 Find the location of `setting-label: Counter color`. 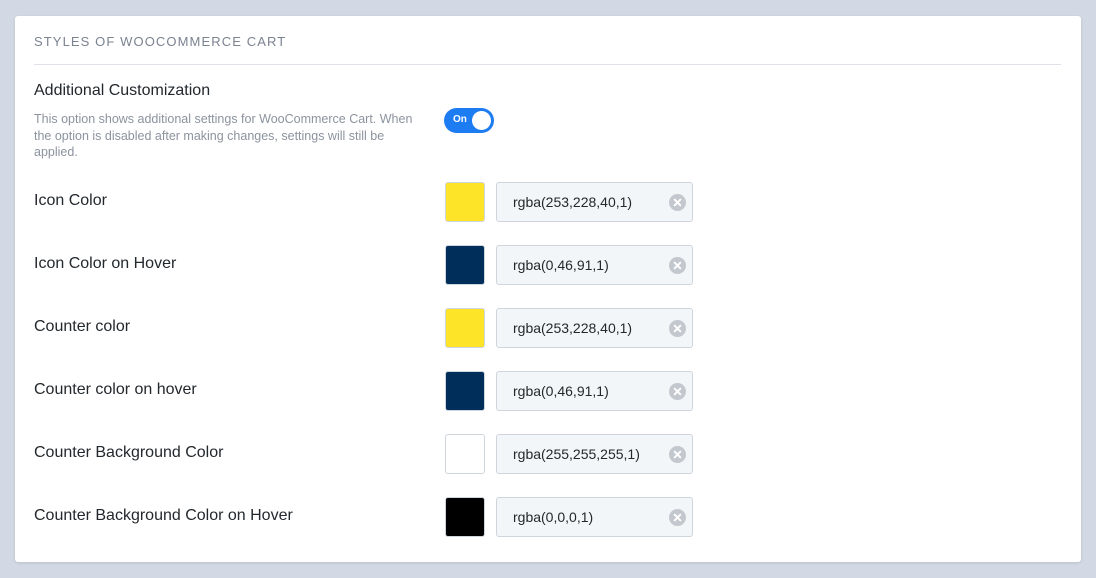

setting-label: Counter color is located at coordinates (82, 326).